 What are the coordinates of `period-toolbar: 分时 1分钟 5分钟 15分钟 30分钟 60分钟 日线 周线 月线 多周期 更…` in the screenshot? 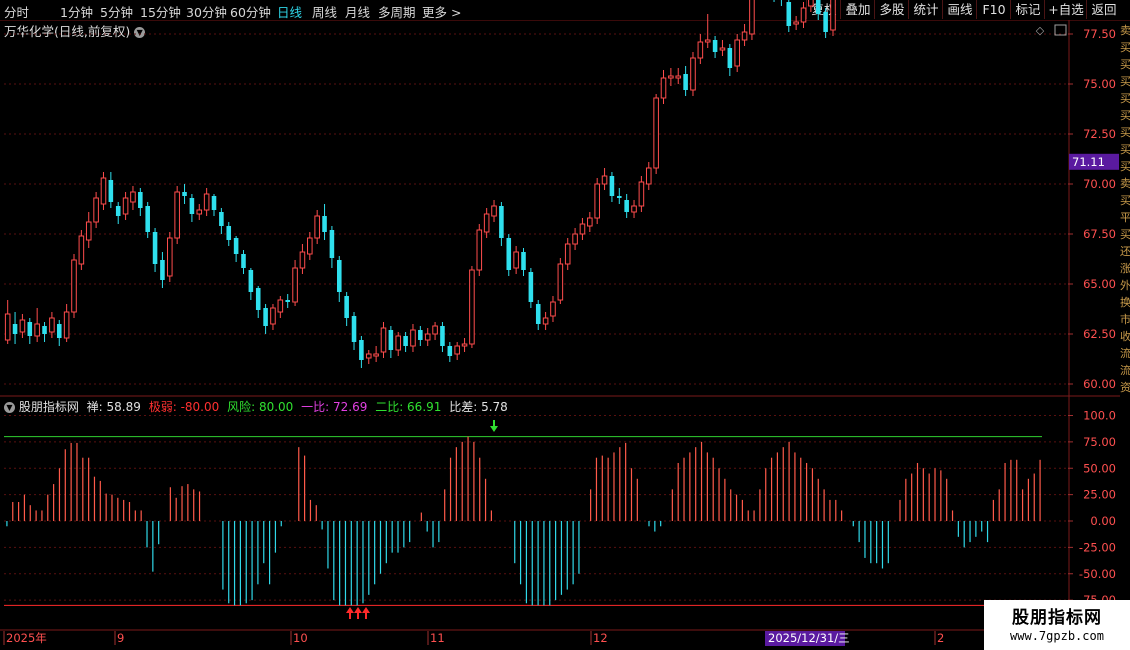 It's located at (565, 10).